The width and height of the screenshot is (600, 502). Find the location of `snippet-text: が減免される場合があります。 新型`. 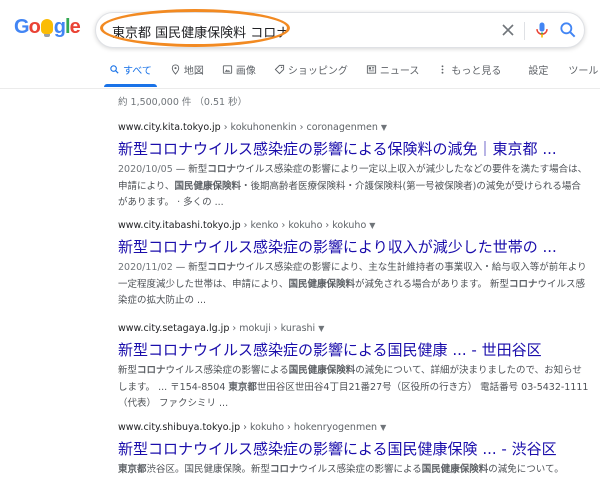

snippet-text: が減免される場合があります。 新型 is located at coordinates (432, 284).